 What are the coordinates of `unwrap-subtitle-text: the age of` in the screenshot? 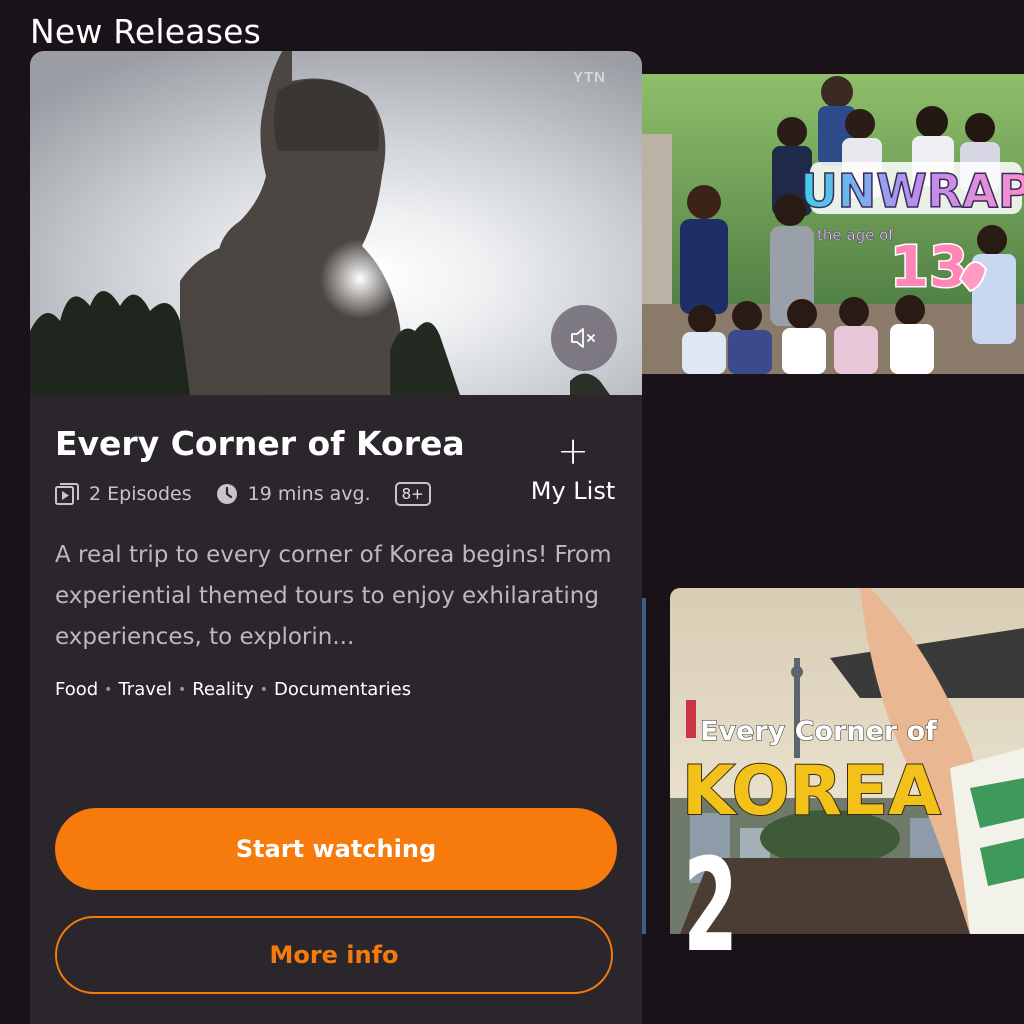 It's located at (855, 235).